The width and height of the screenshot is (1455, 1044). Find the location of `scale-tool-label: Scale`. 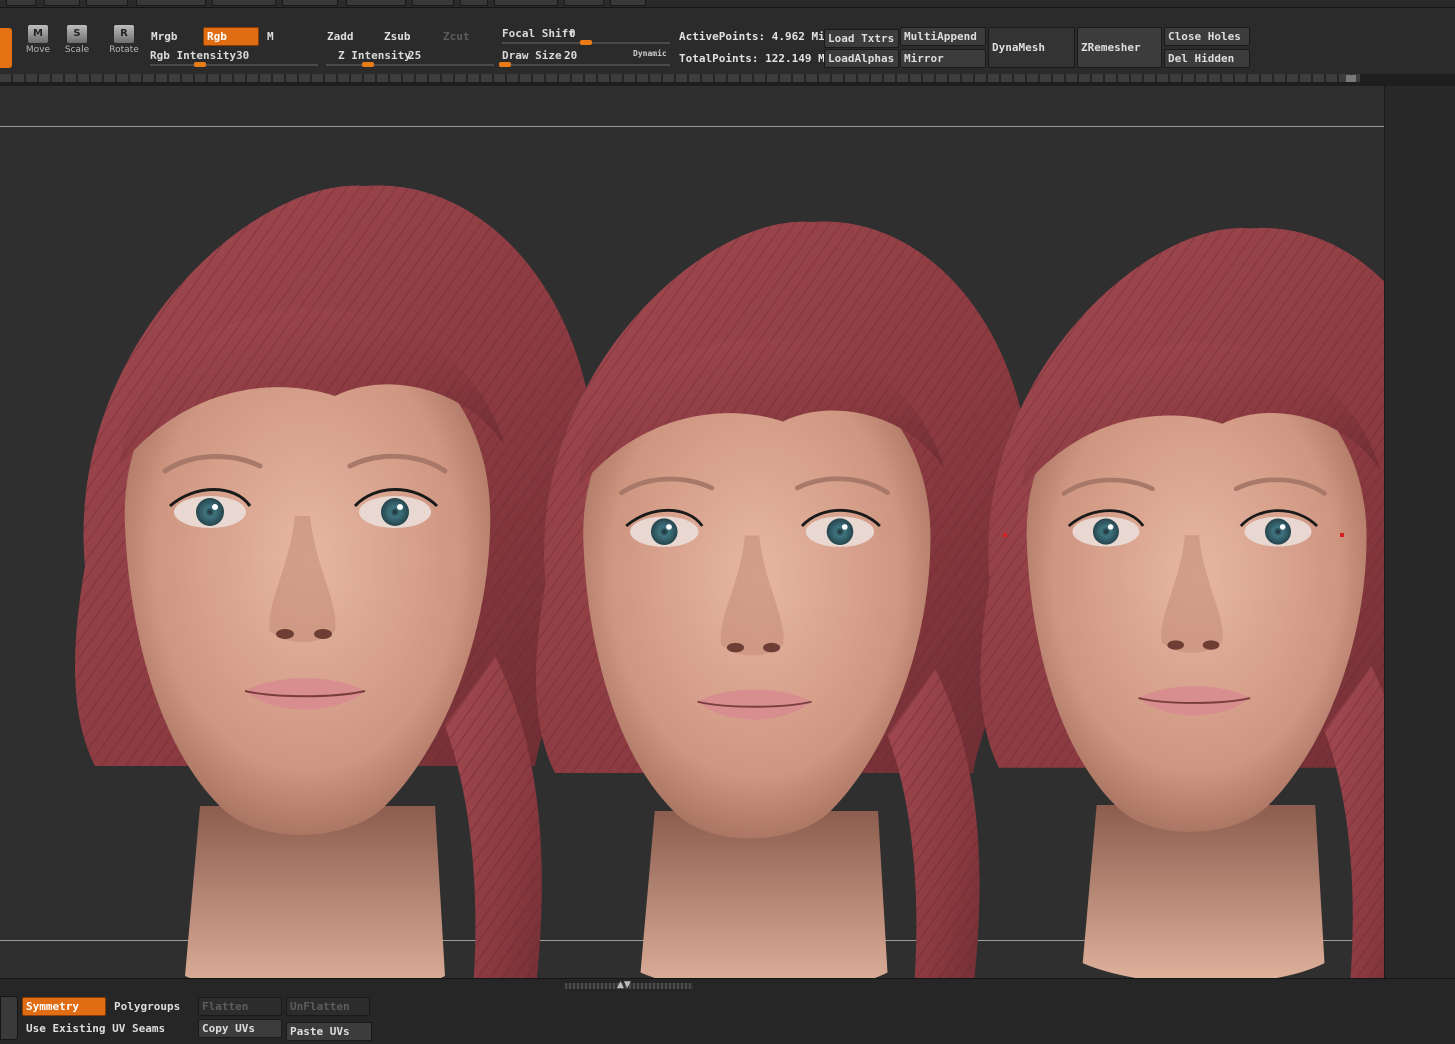

scale-tool-label: Scale is located at coordinates (77, 50).